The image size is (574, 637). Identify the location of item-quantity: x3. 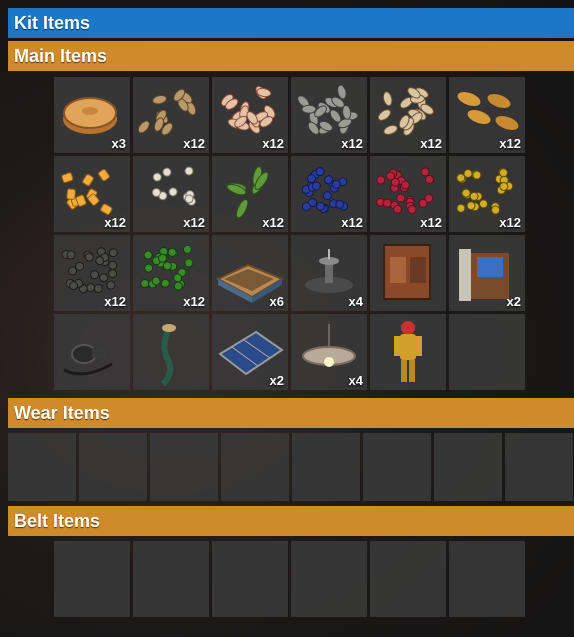
(118, 143).